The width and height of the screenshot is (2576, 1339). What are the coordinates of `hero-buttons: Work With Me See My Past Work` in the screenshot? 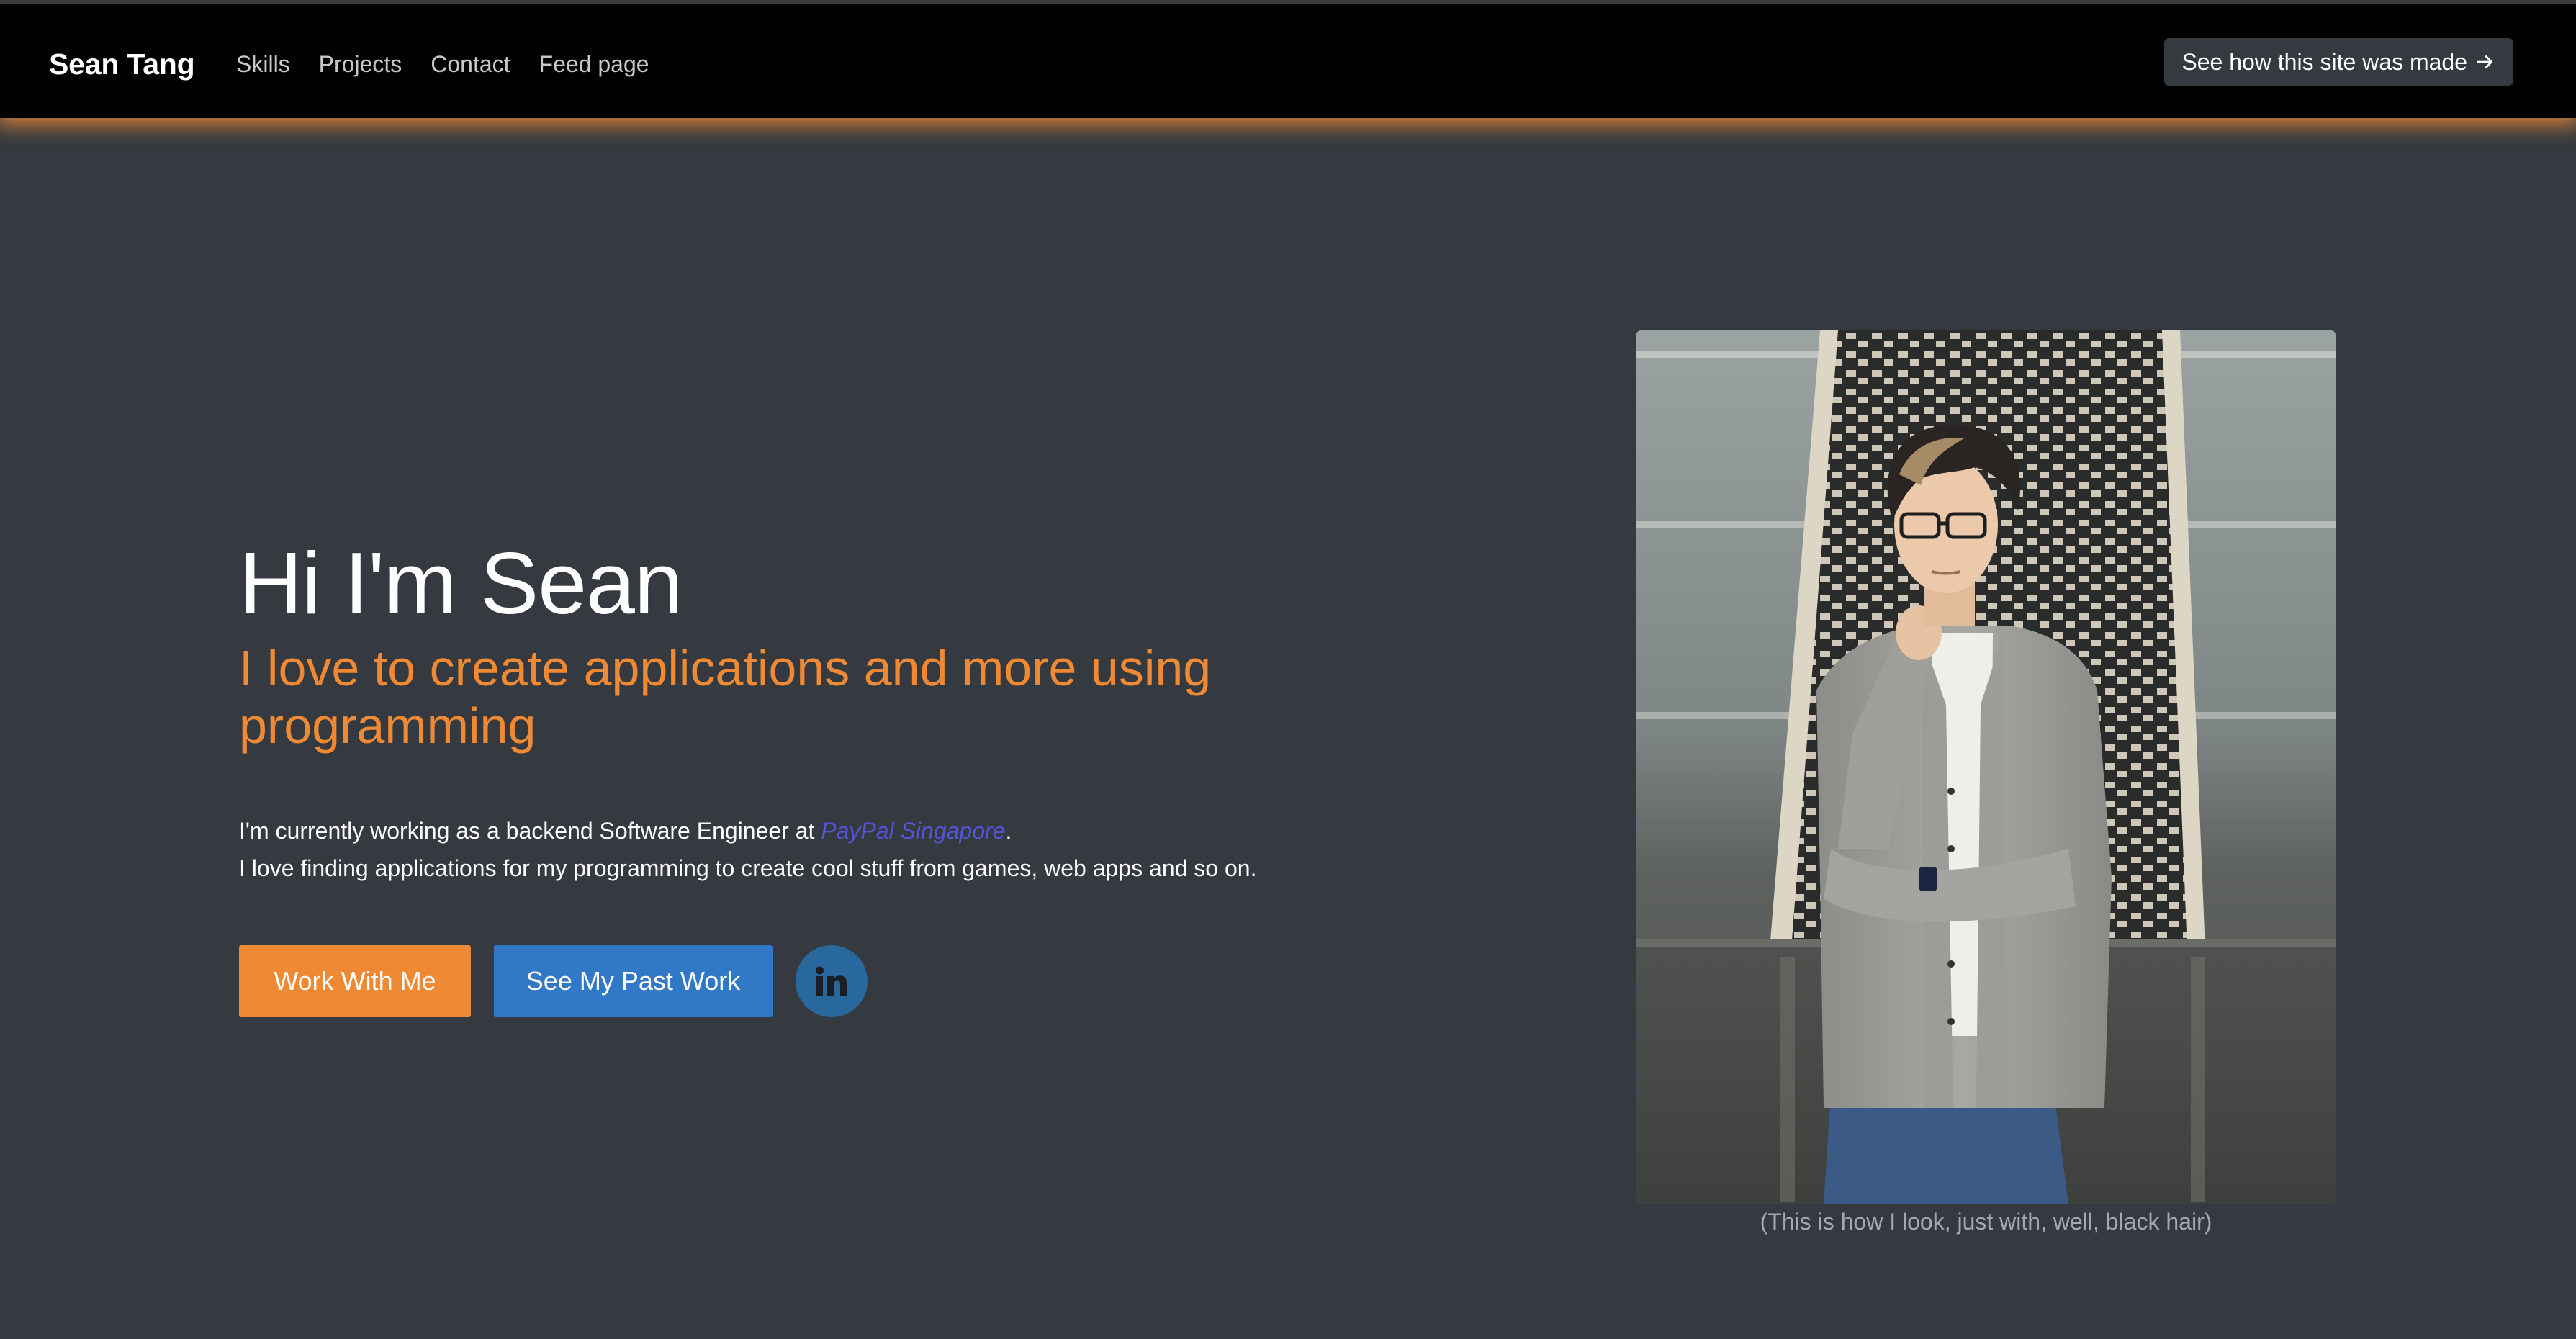 It's located at (553, 981).